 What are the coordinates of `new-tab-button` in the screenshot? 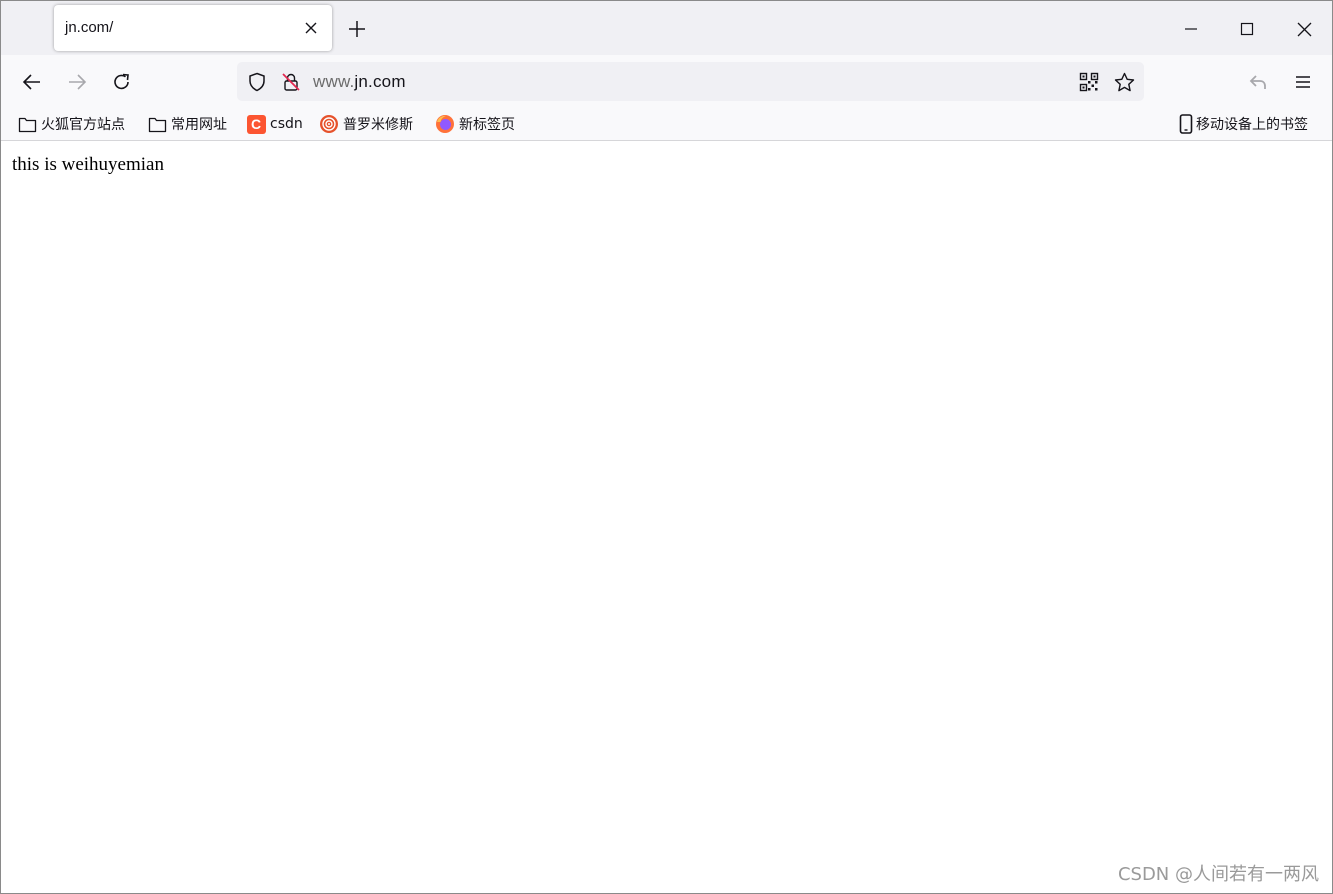 It's located at (357, 29).